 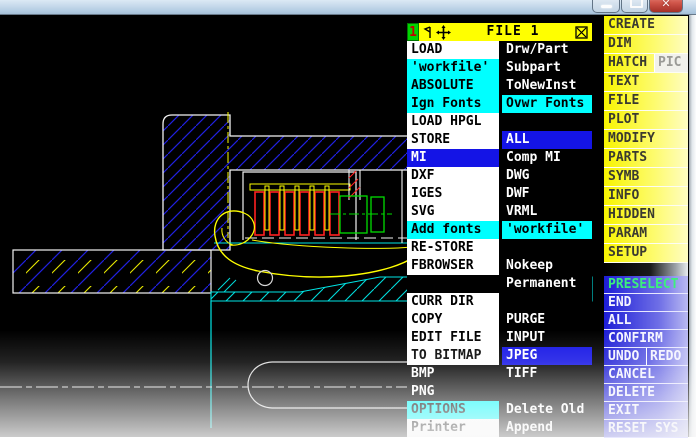 I want to click on menu-item-jpeg: JPEG, so click(x=547, y=356).